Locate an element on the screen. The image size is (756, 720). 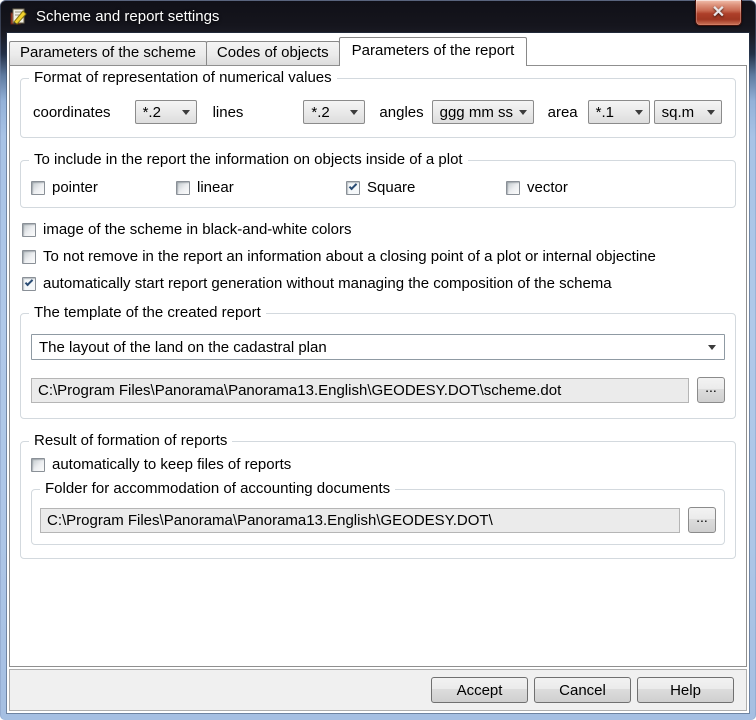
result-group-title: Result of formation of reports is located at coordinates (131, 440).